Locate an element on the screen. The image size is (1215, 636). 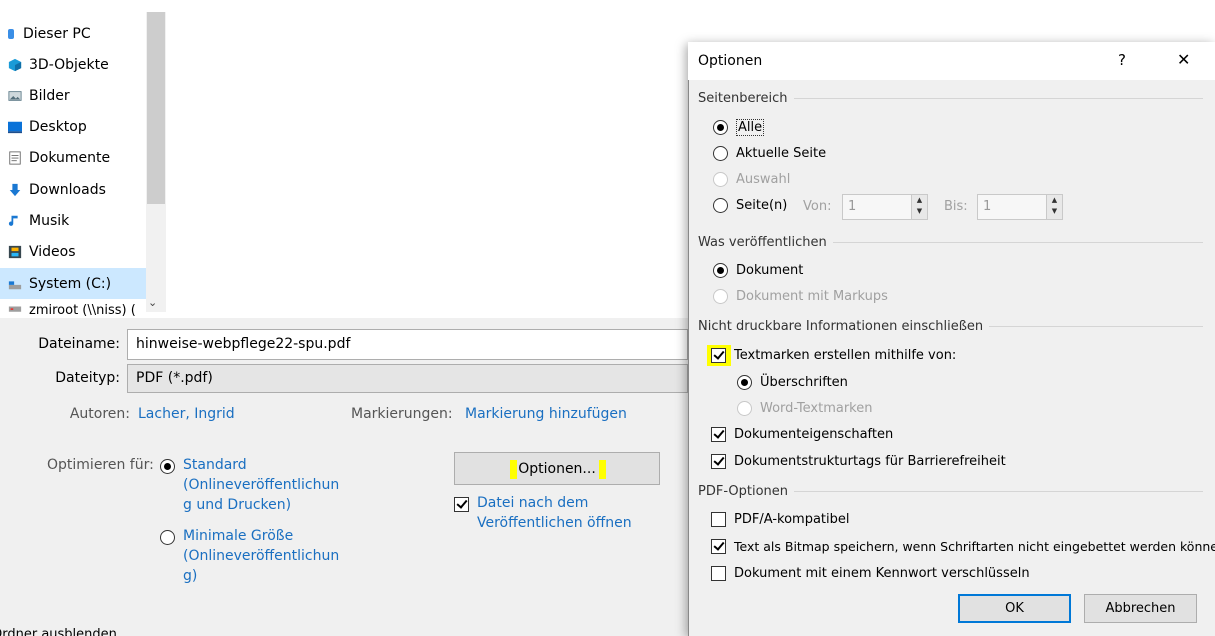
cube-icon is located at coordinates (15, 65).